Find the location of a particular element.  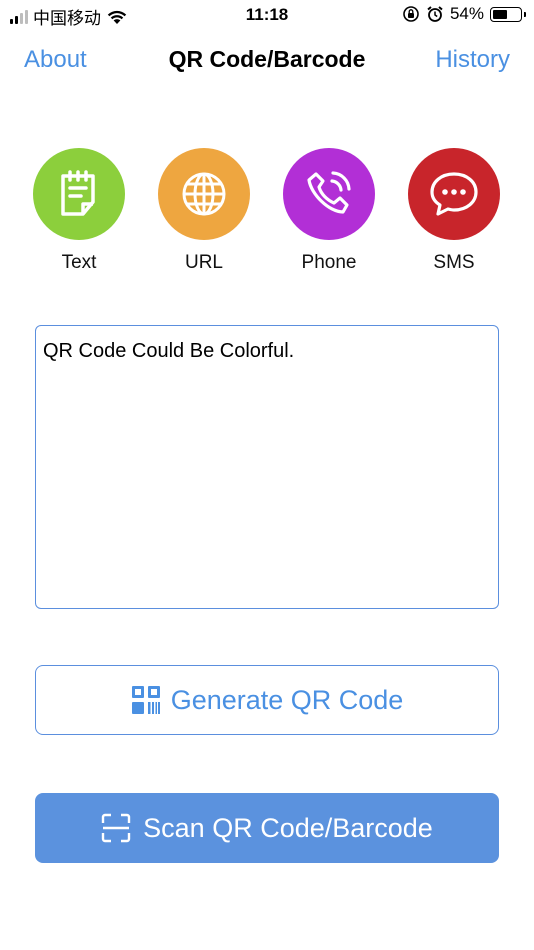

navigation-bar: About QR Code/Barcode History is located at coordinates (267, 62).